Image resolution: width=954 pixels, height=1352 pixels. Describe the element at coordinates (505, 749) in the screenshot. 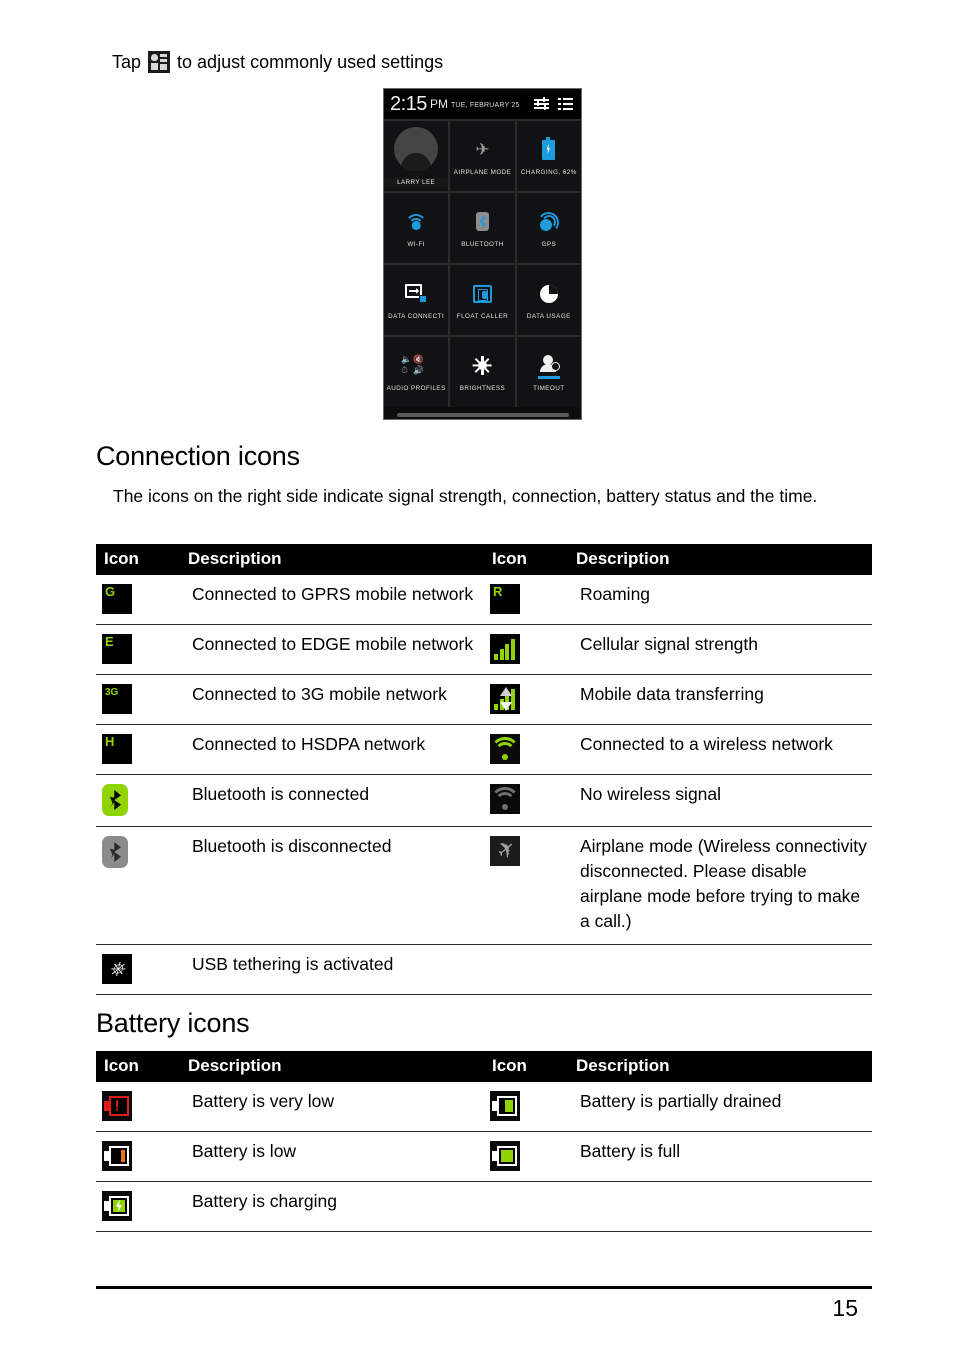

I see `wifi-connected-icon` at that location.